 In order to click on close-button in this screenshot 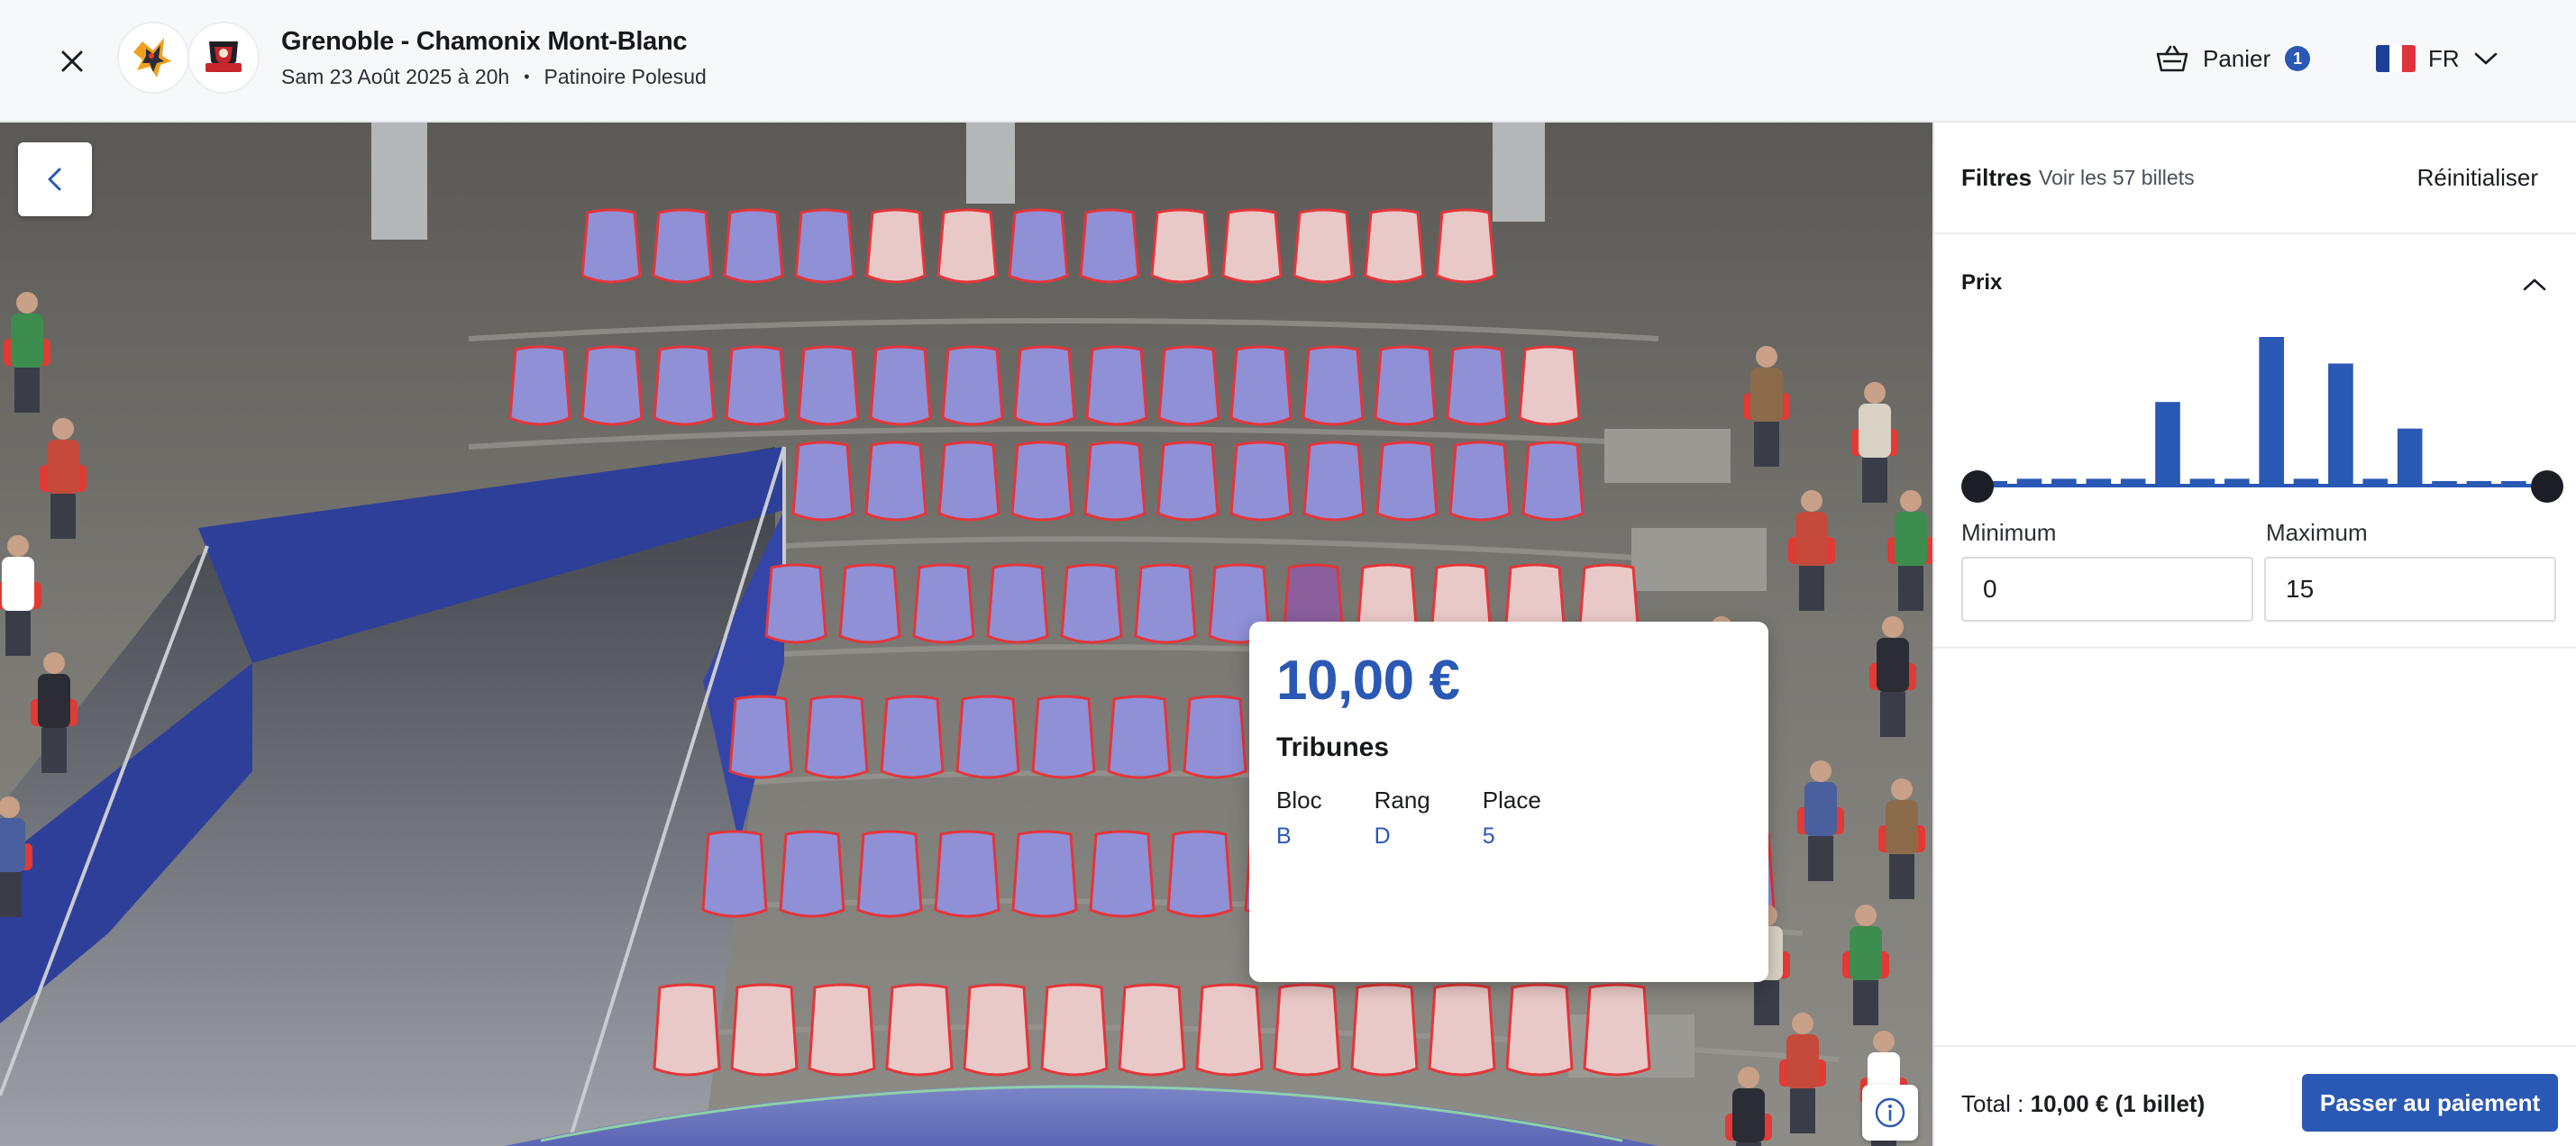, I will do `click(72, 61)`.